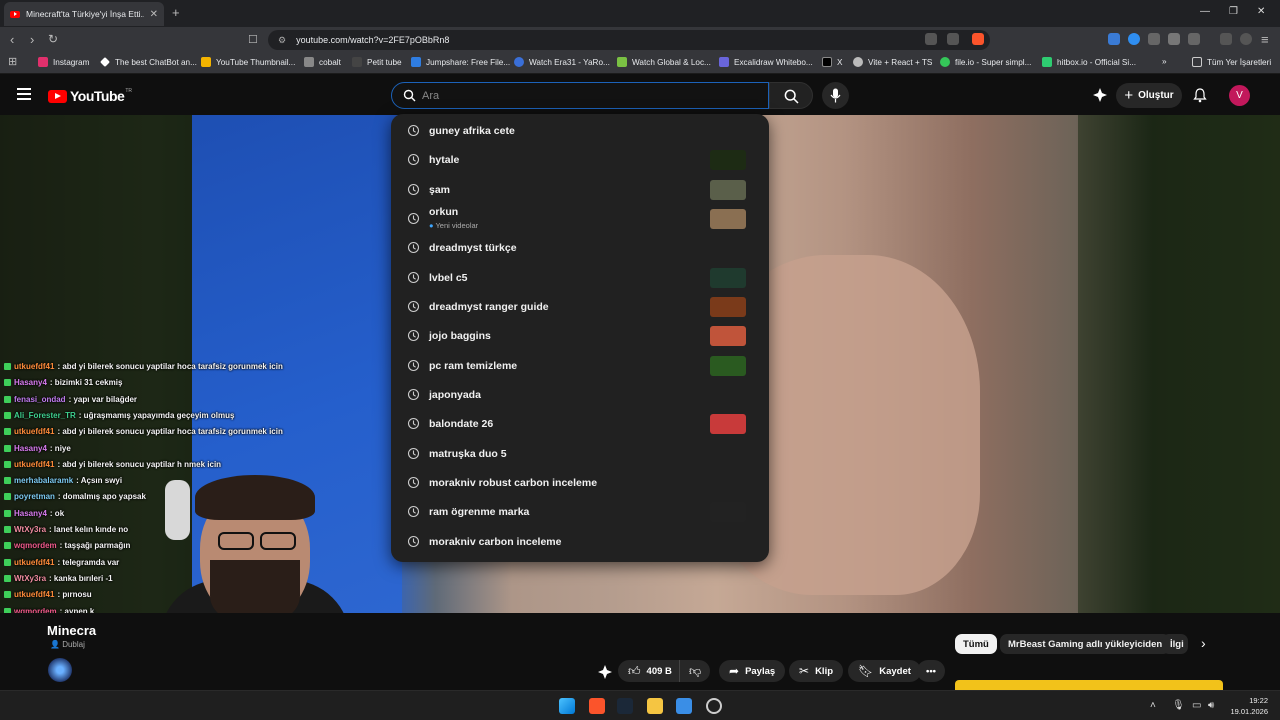  What do you see at coordinates (580, 453) in the screenshot?
I see `search-suggestion: matruşka duo 5` at bounding box center [580, 453].